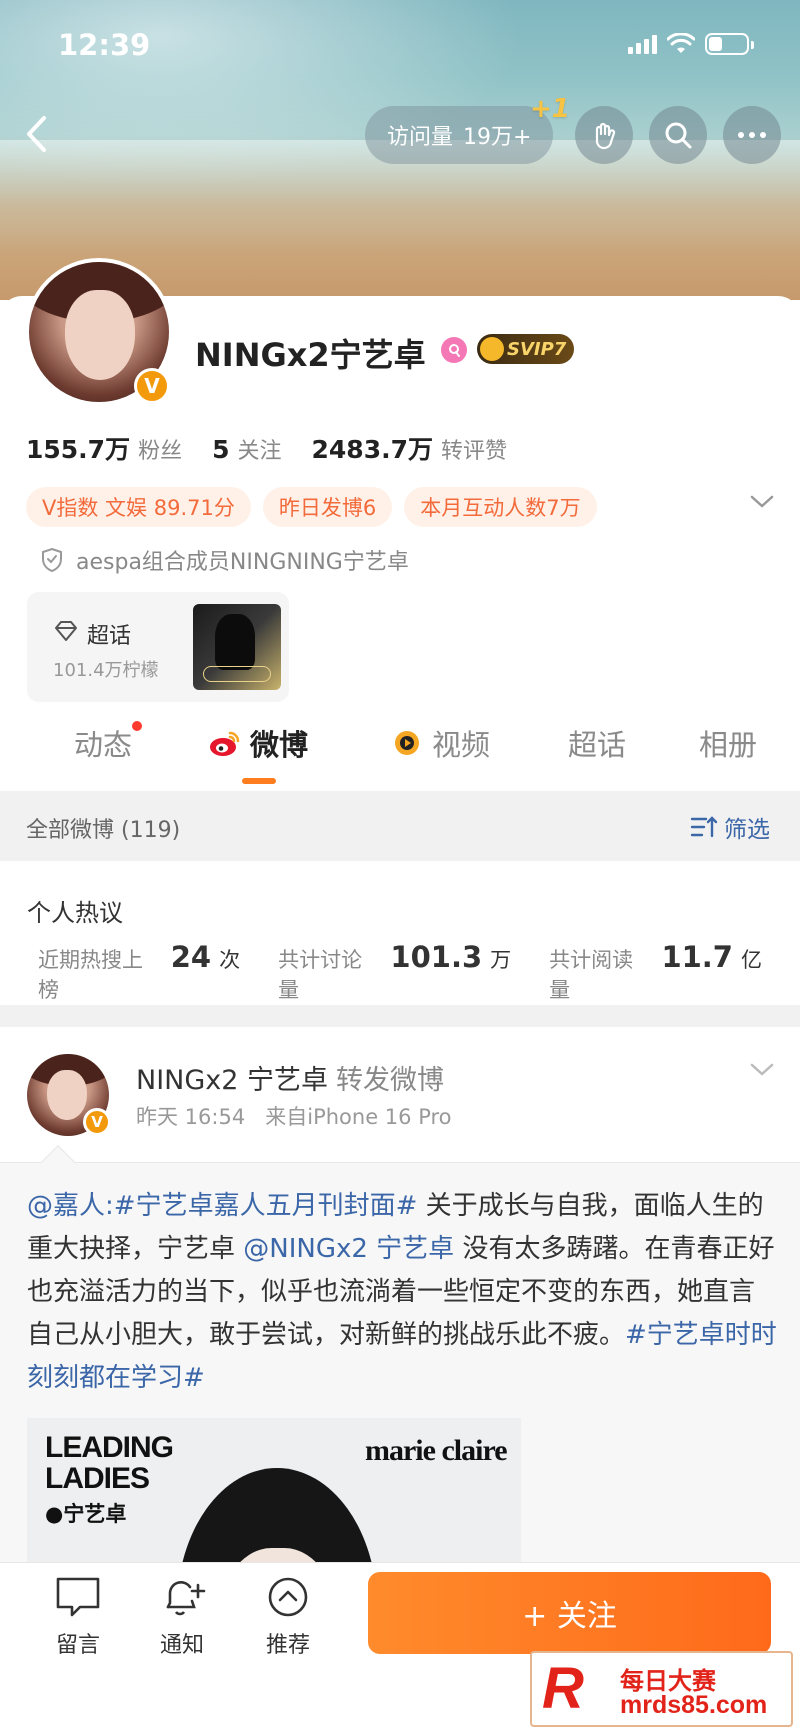 The width and height of the screenshot is (800, 1731). What do you see at coordinates (191, 957) in the screenshot?
I see `hot-search-value: 24` at bounding box center [191, 957].